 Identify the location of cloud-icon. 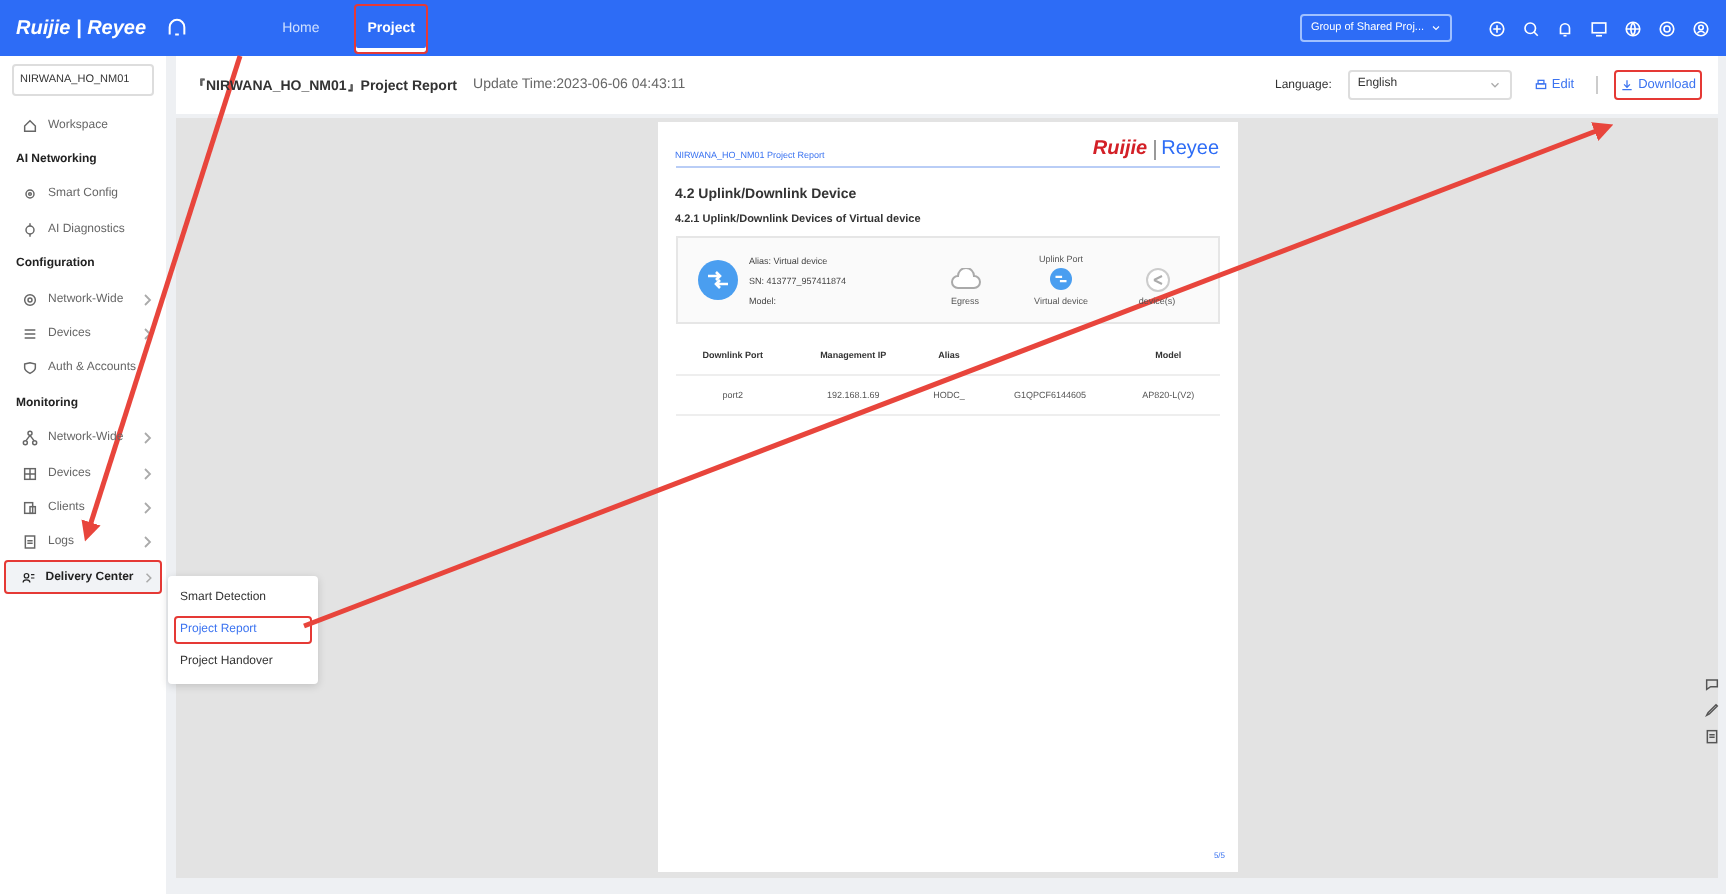
(965, 279).